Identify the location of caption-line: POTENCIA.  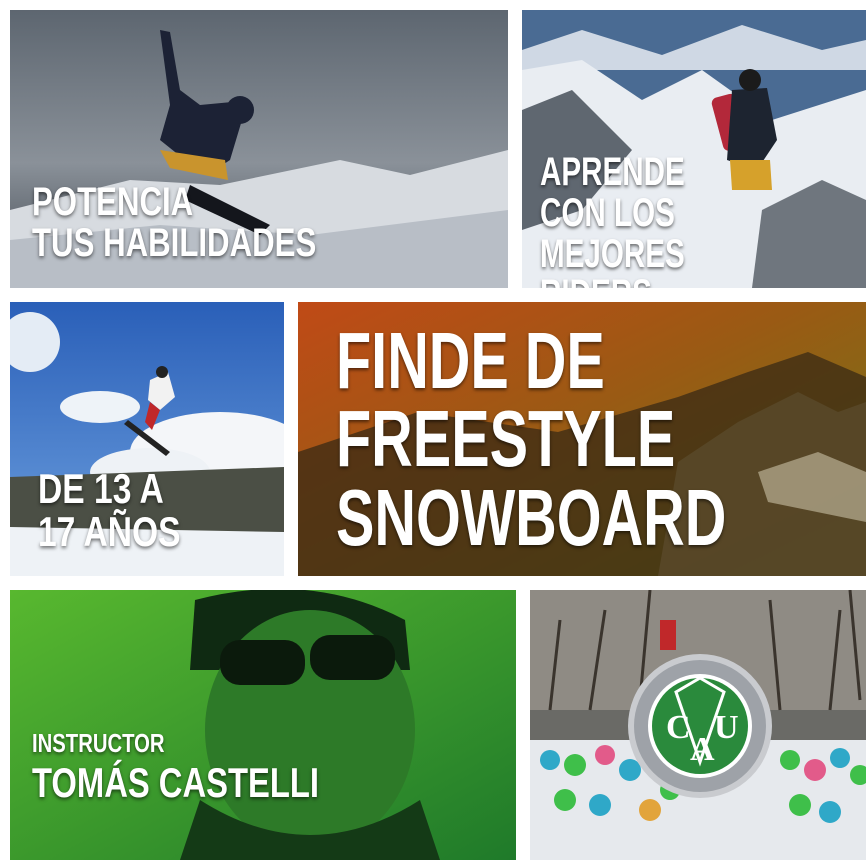
(113, 202).